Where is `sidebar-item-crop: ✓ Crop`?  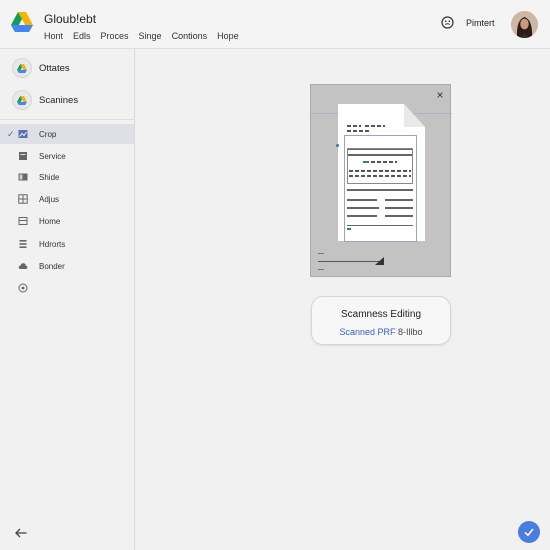
sidebar-item-crop: ✓ Crop is located at coordinates (67, 134).